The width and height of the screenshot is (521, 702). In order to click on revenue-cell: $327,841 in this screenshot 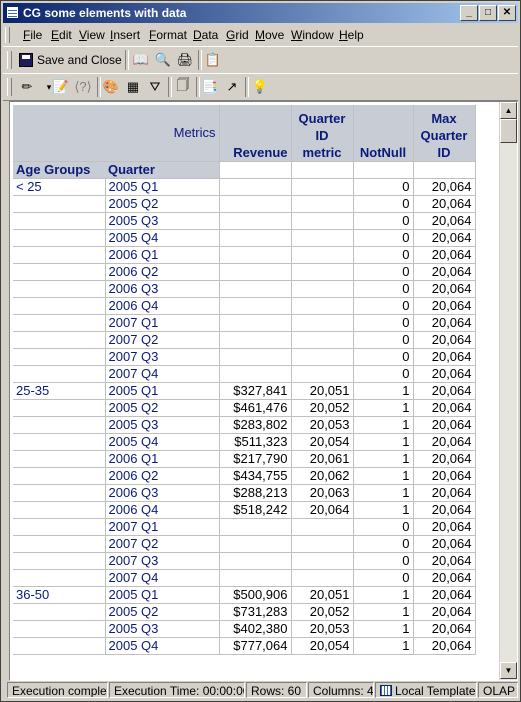, I will do `click(255, 391)`.